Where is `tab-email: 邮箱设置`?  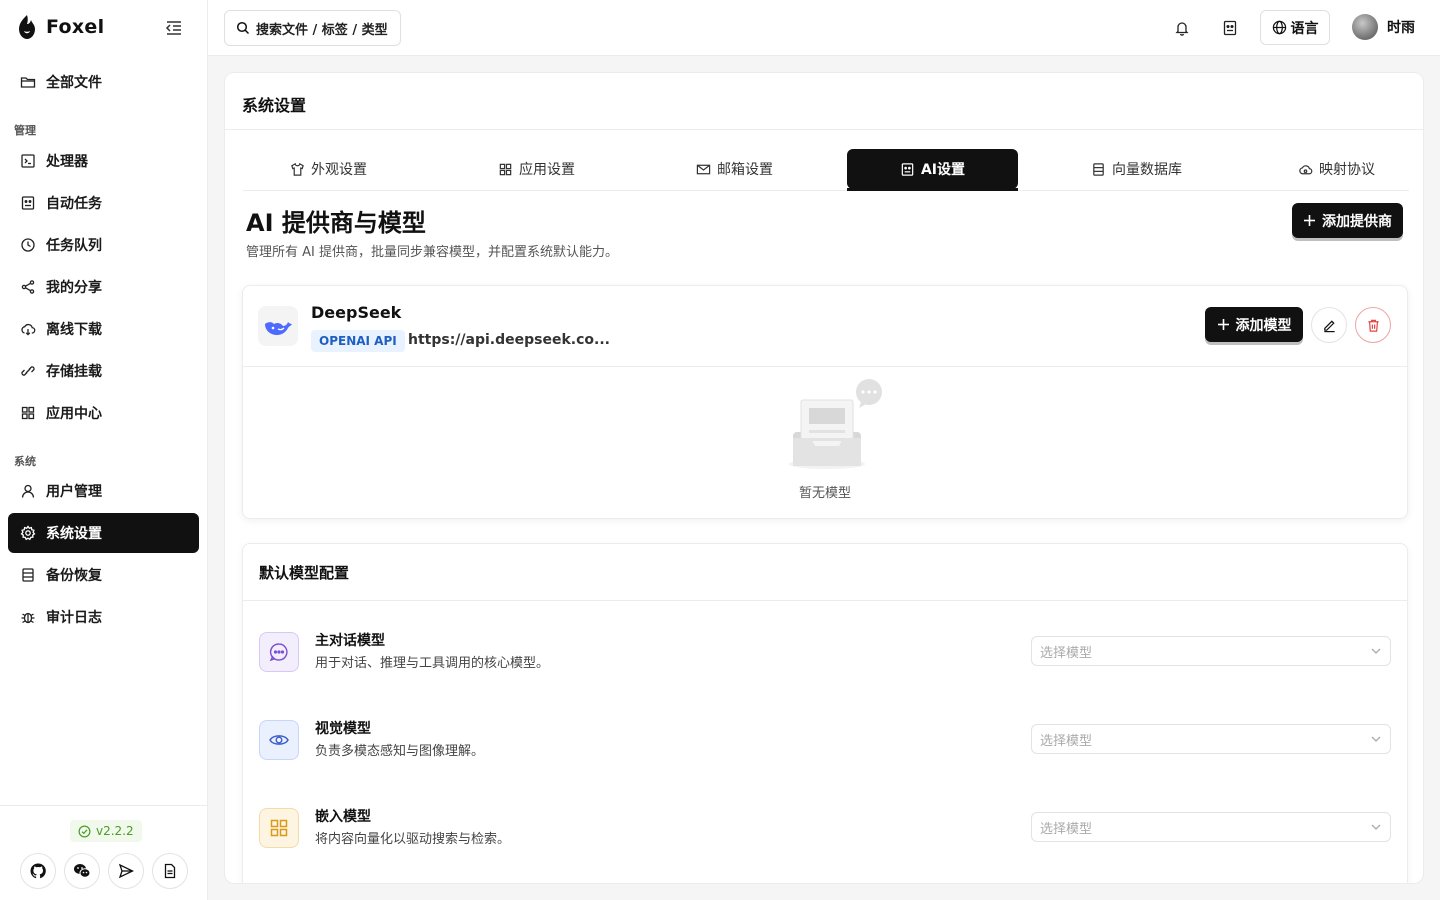 tab-email: 邮箱设置 is located at coordinates (734, 169).